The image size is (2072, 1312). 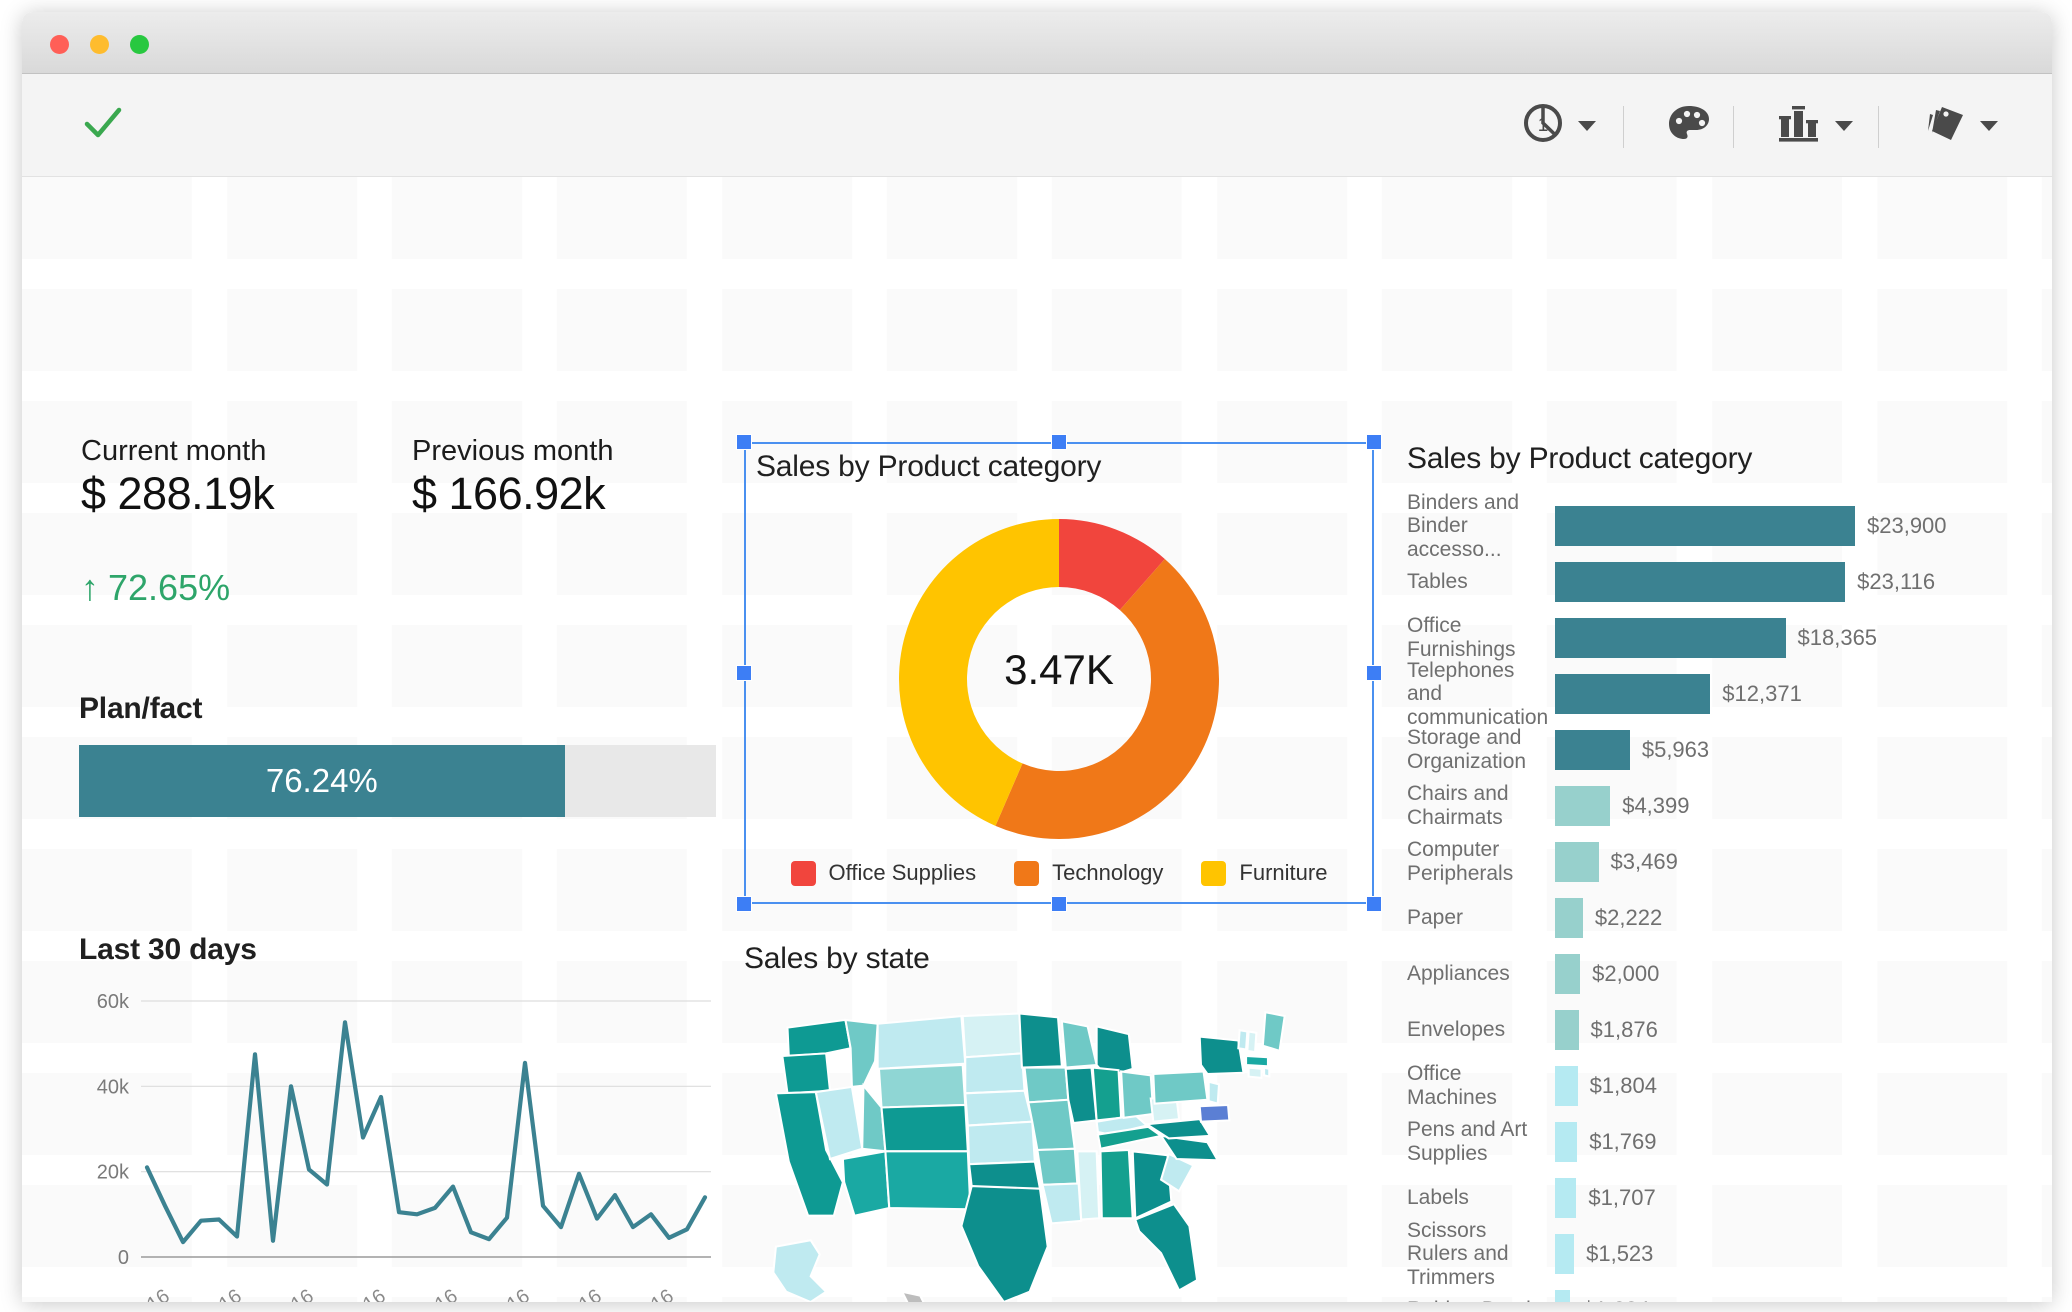 I want to click on kpi-card-current-month: Current month $ 288.19k, so click(x=178, y=477).